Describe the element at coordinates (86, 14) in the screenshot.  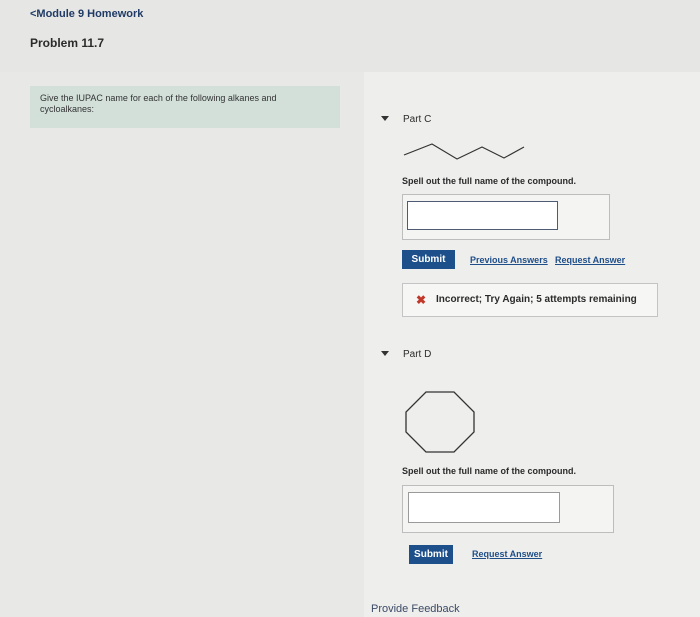
I see `back-to-module-link: <Module 9 Homework` at that location.